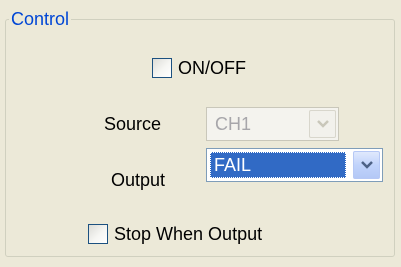 The width and height of the screenshot is (401, 267). I want to click on output-dropdown-button, so click(366, 165).